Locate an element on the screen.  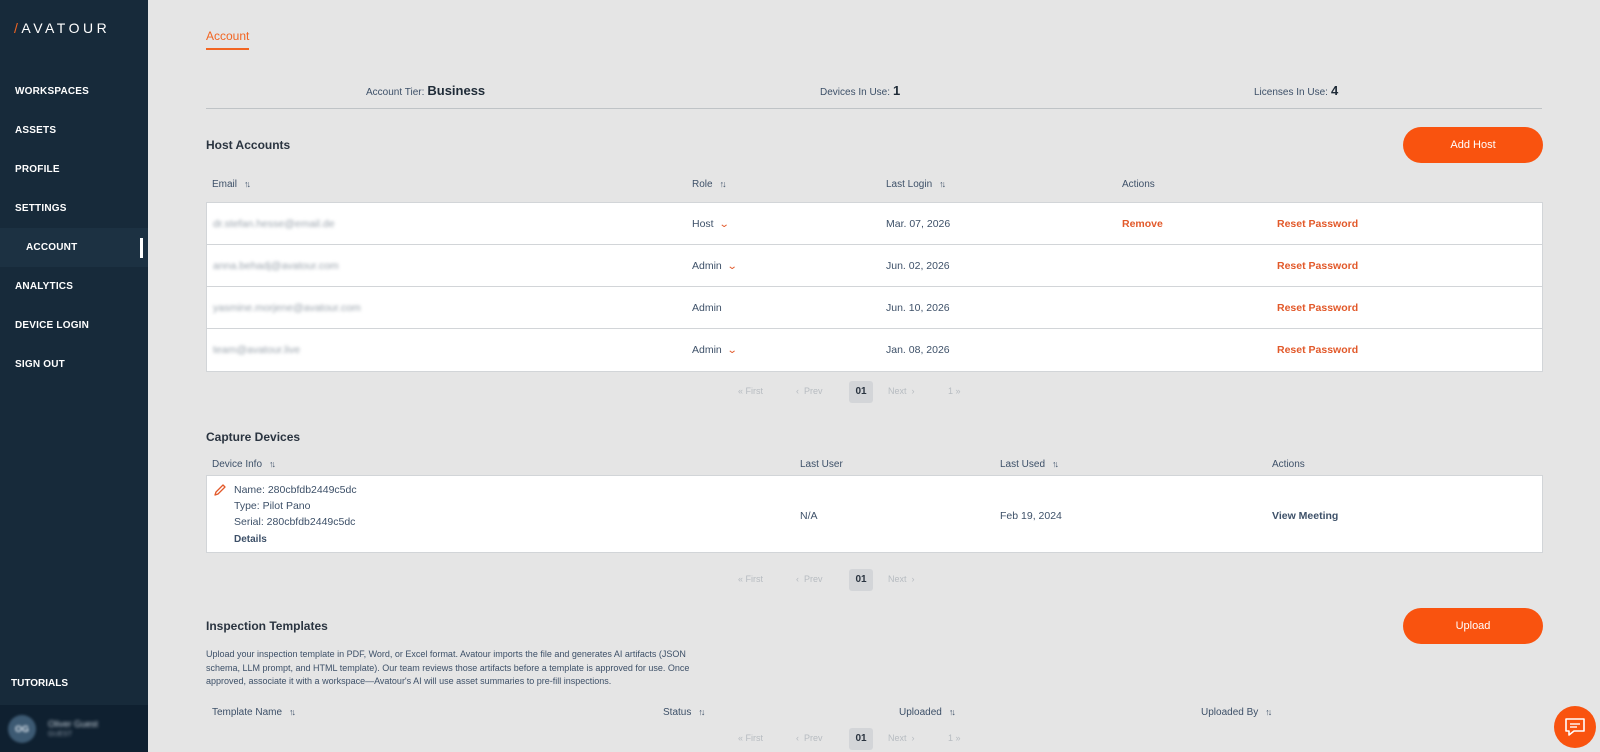
view-meeting-button: View Meeting is located at coordinates (1305, 516).